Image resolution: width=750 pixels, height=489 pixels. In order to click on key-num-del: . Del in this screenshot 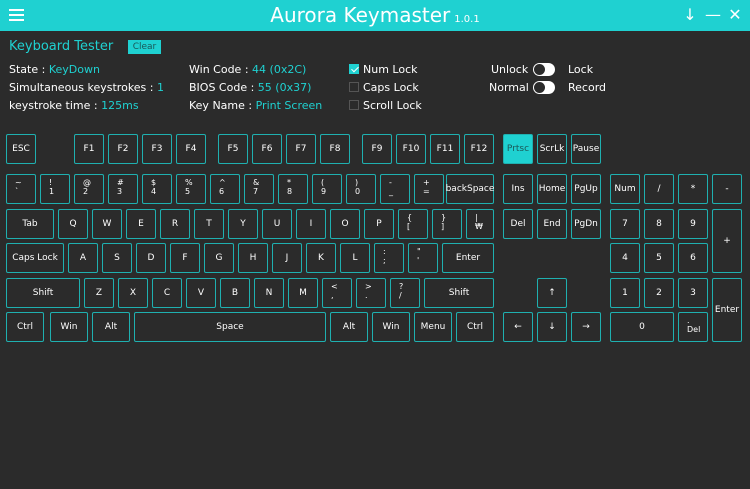, I will do `click(693, 327)`.